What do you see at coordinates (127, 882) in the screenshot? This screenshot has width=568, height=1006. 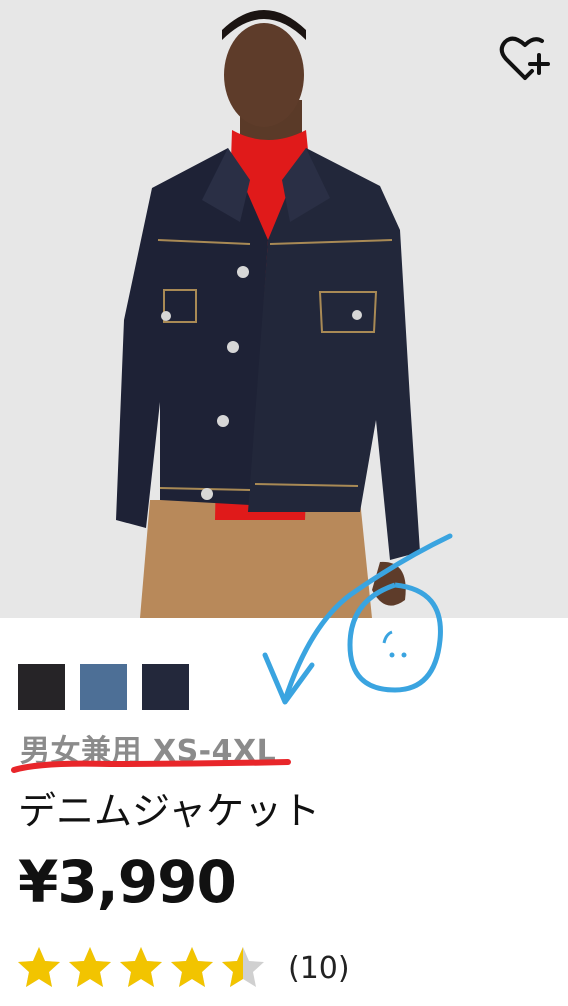 I see `product-price: ¥3,990` at bounding box center [127, 882].